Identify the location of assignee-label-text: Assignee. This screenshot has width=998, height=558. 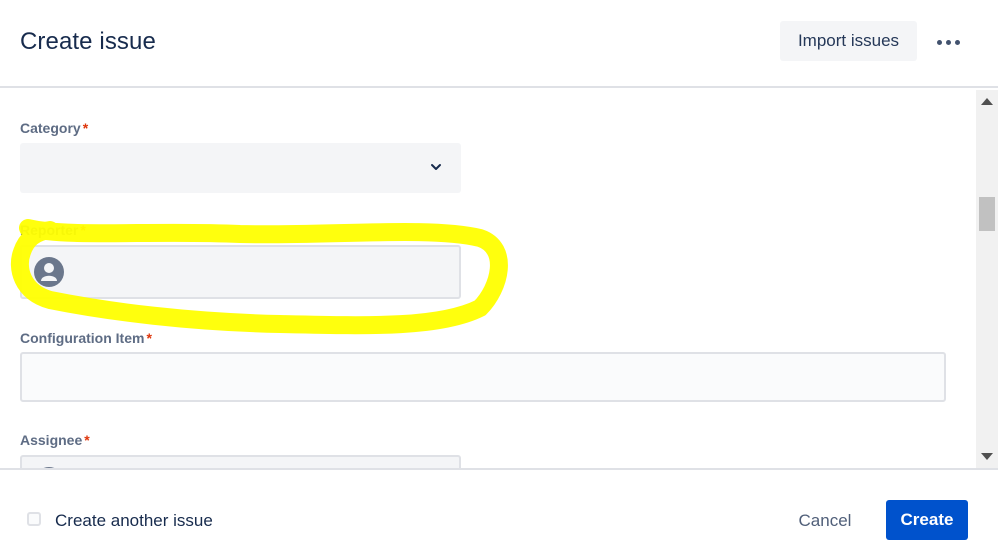
(51, 440).